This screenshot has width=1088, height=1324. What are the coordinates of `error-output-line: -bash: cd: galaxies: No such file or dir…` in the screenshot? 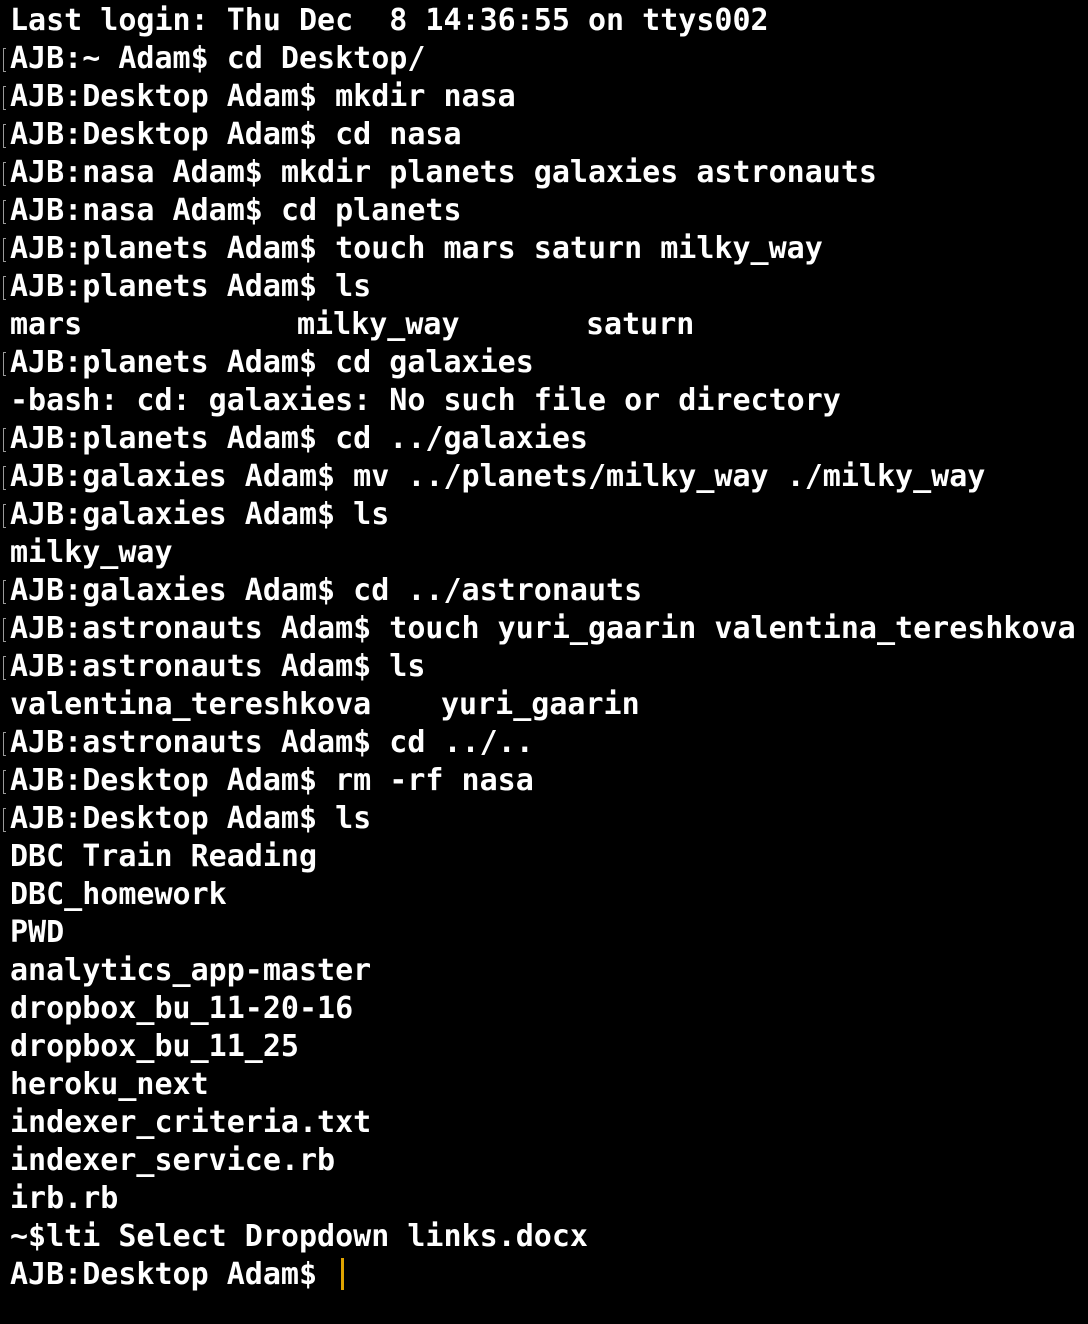 It's located at (544, 401).